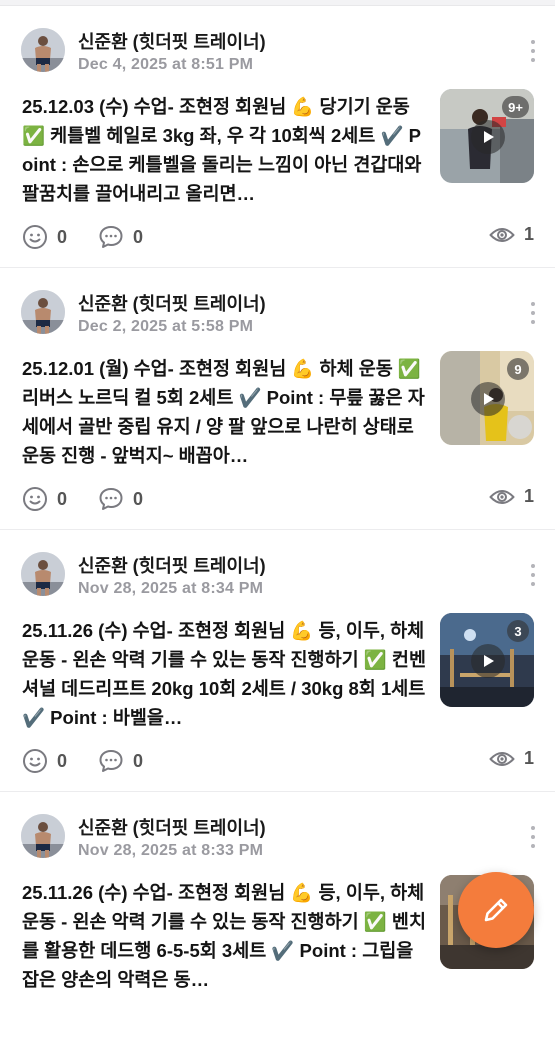 The image size is (555, 1053). Describe the element at coordinates (515, 107) in the screenshot. I see `media-count-badge: 9+` at that location.